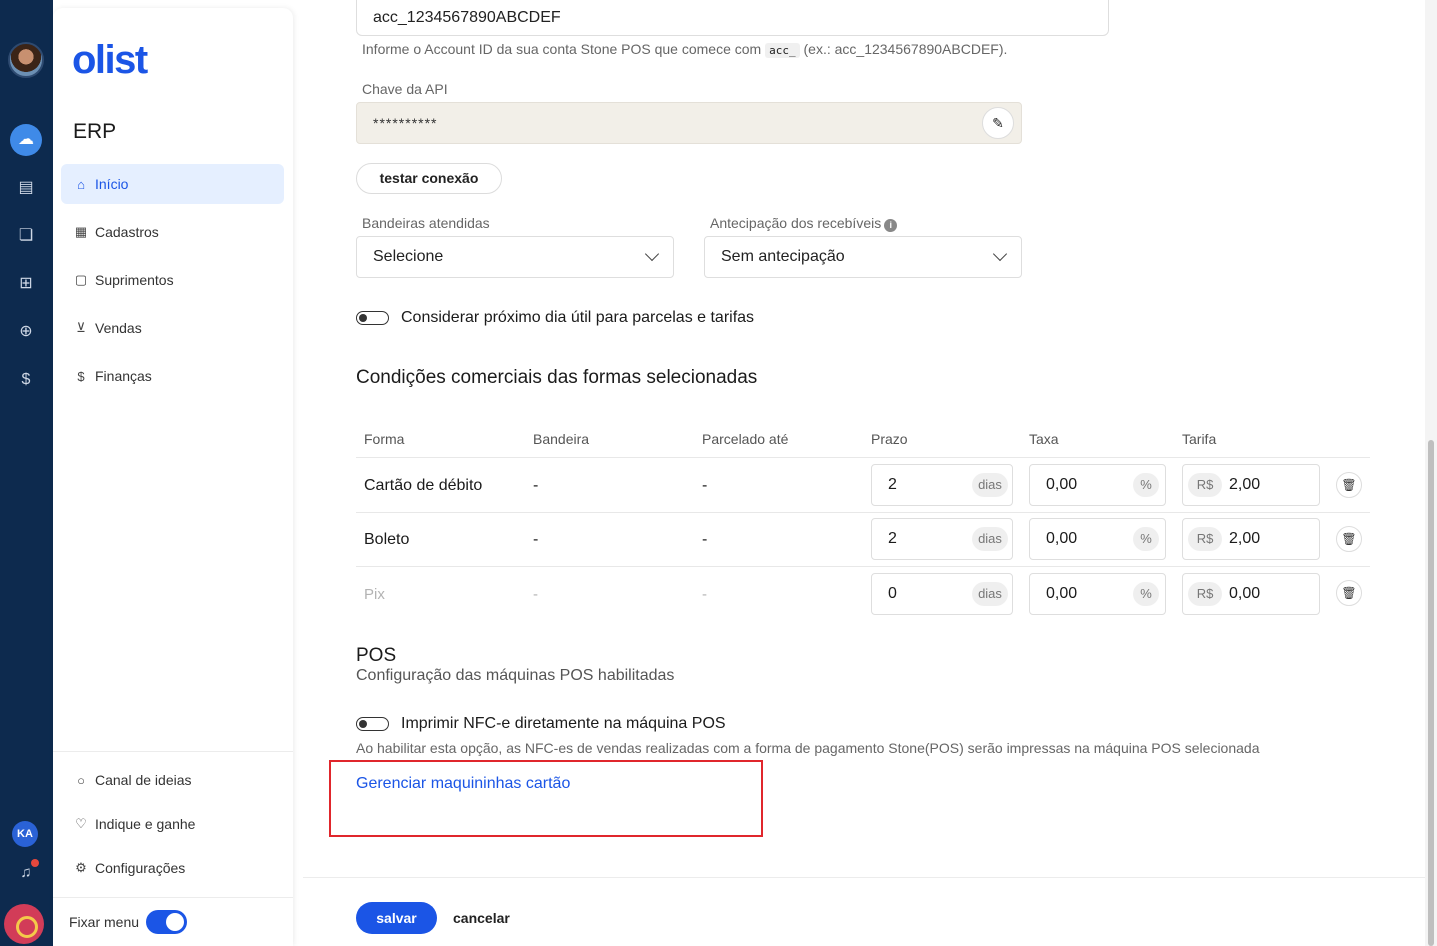  Describe the element at coordinates (423, 485) in the screenshot. I see `cell-forma: Cartão de débito` at that location.